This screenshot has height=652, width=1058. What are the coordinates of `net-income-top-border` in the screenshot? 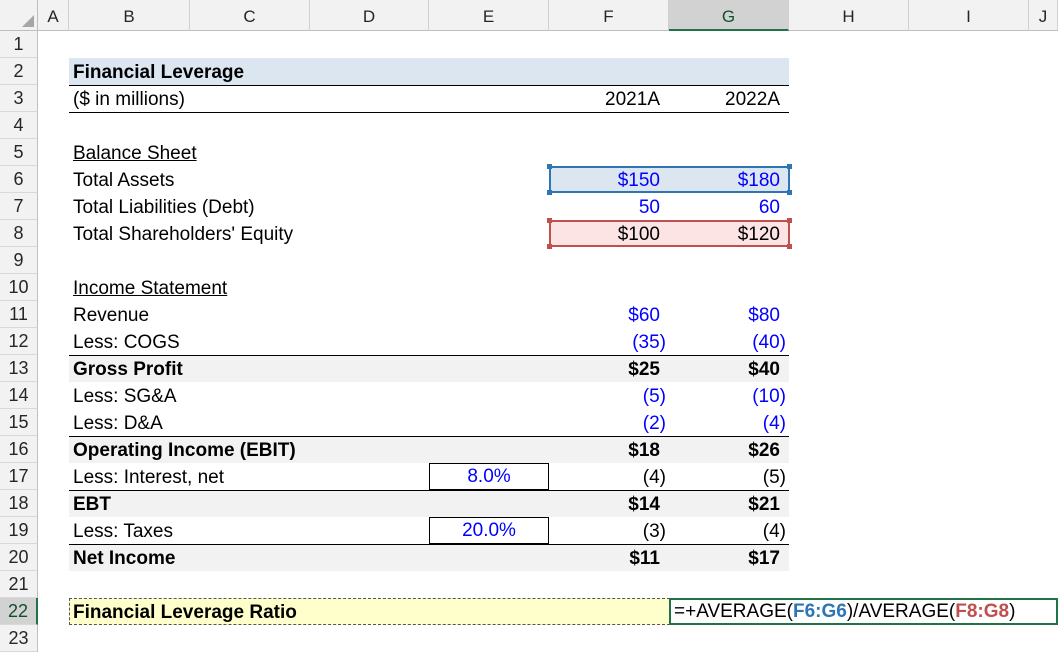 It's located at (429, 544).